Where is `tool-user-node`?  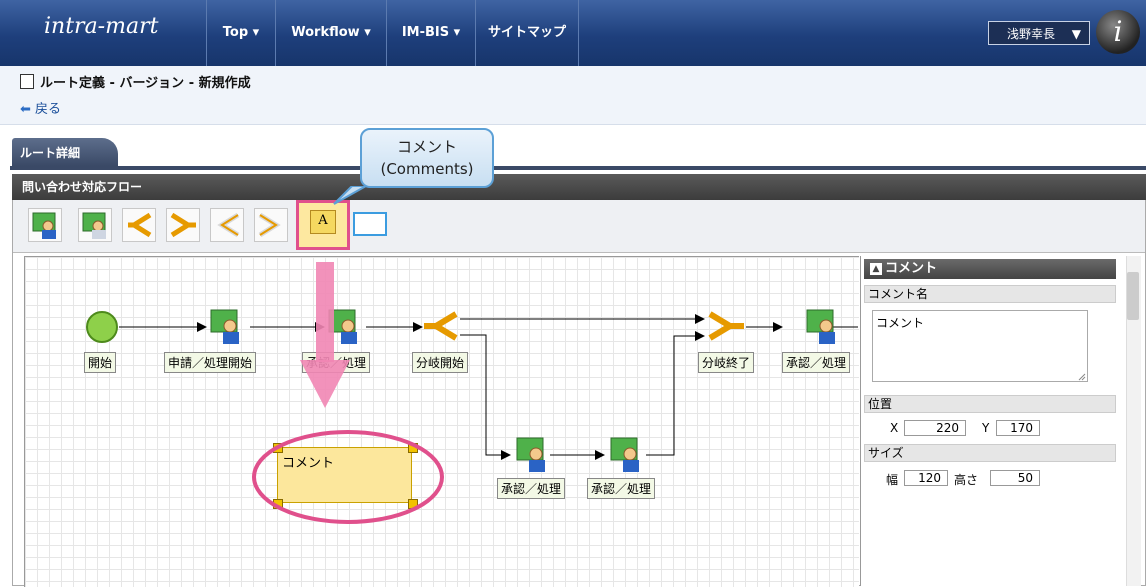
tool-user-node is located at coordinates (45, 225).